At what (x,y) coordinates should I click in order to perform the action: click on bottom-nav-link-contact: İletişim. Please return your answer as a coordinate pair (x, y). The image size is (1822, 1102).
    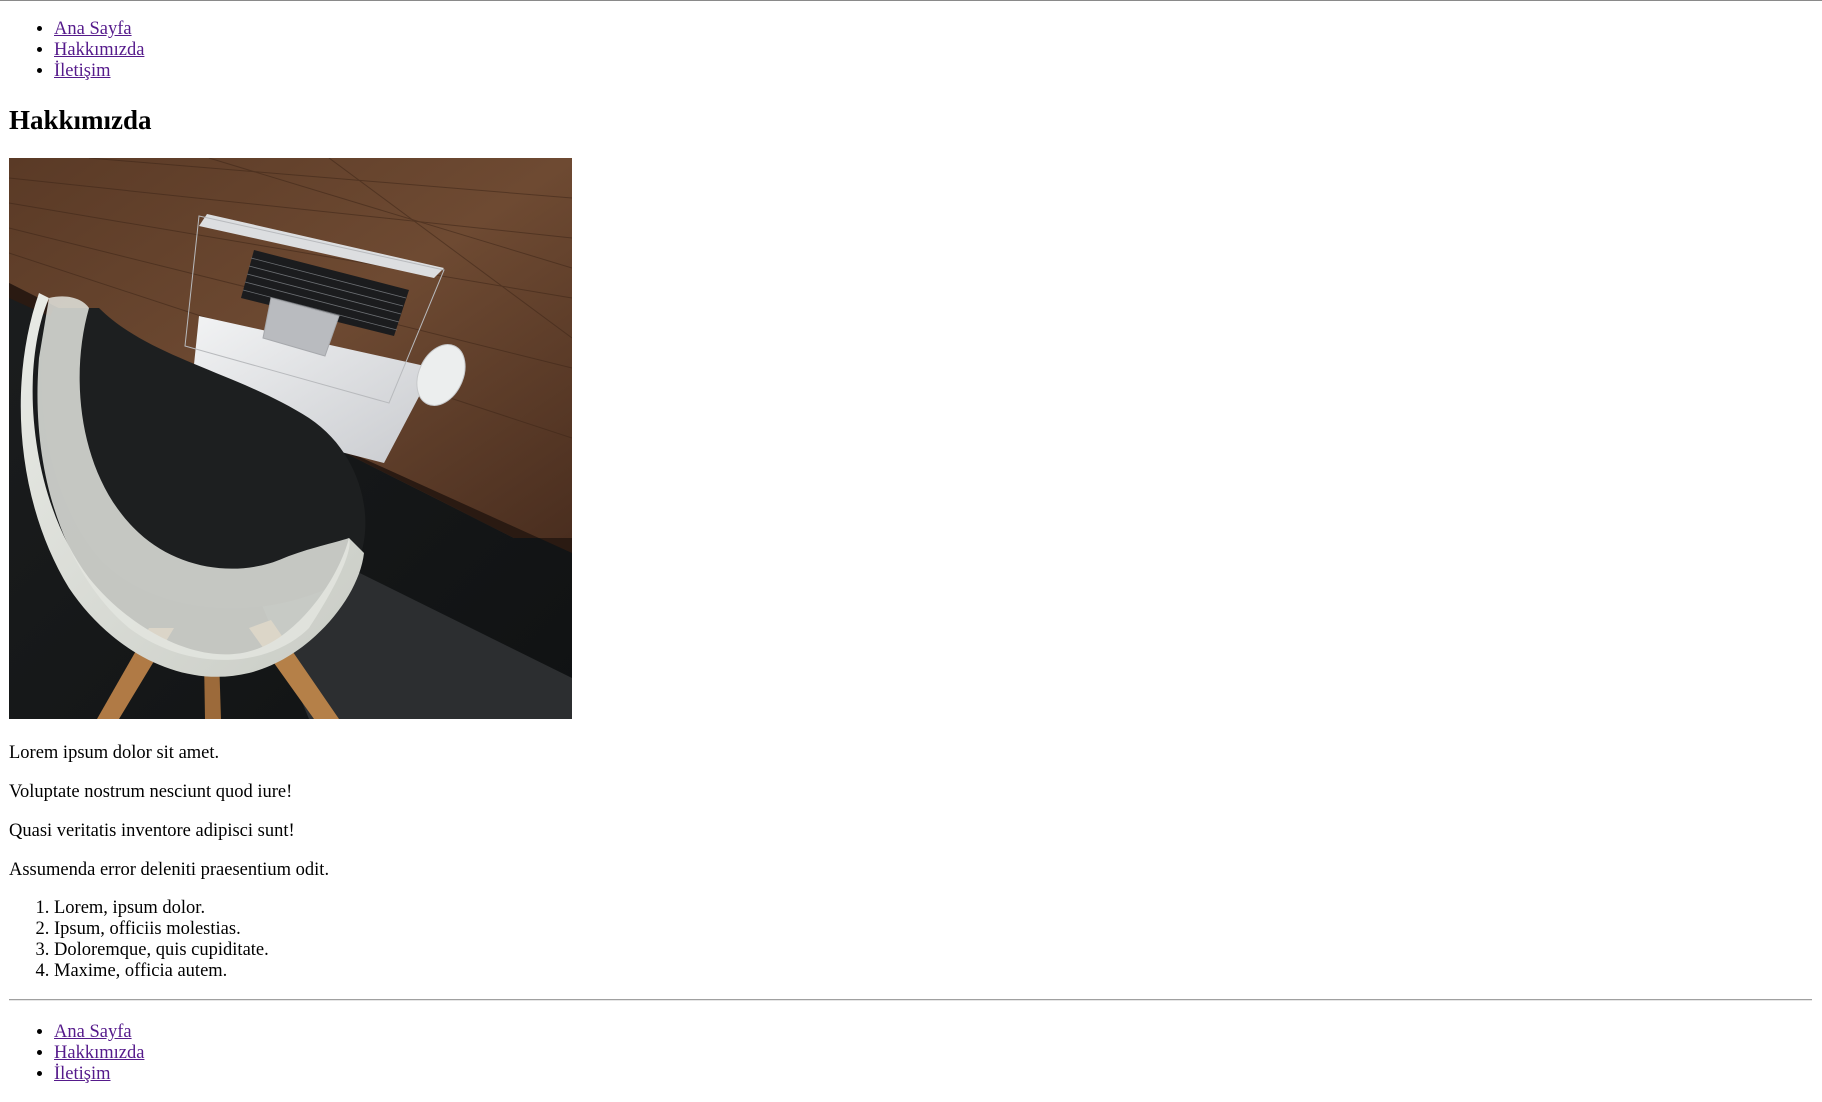
    Looking at the image, I should click on (82, 1074).